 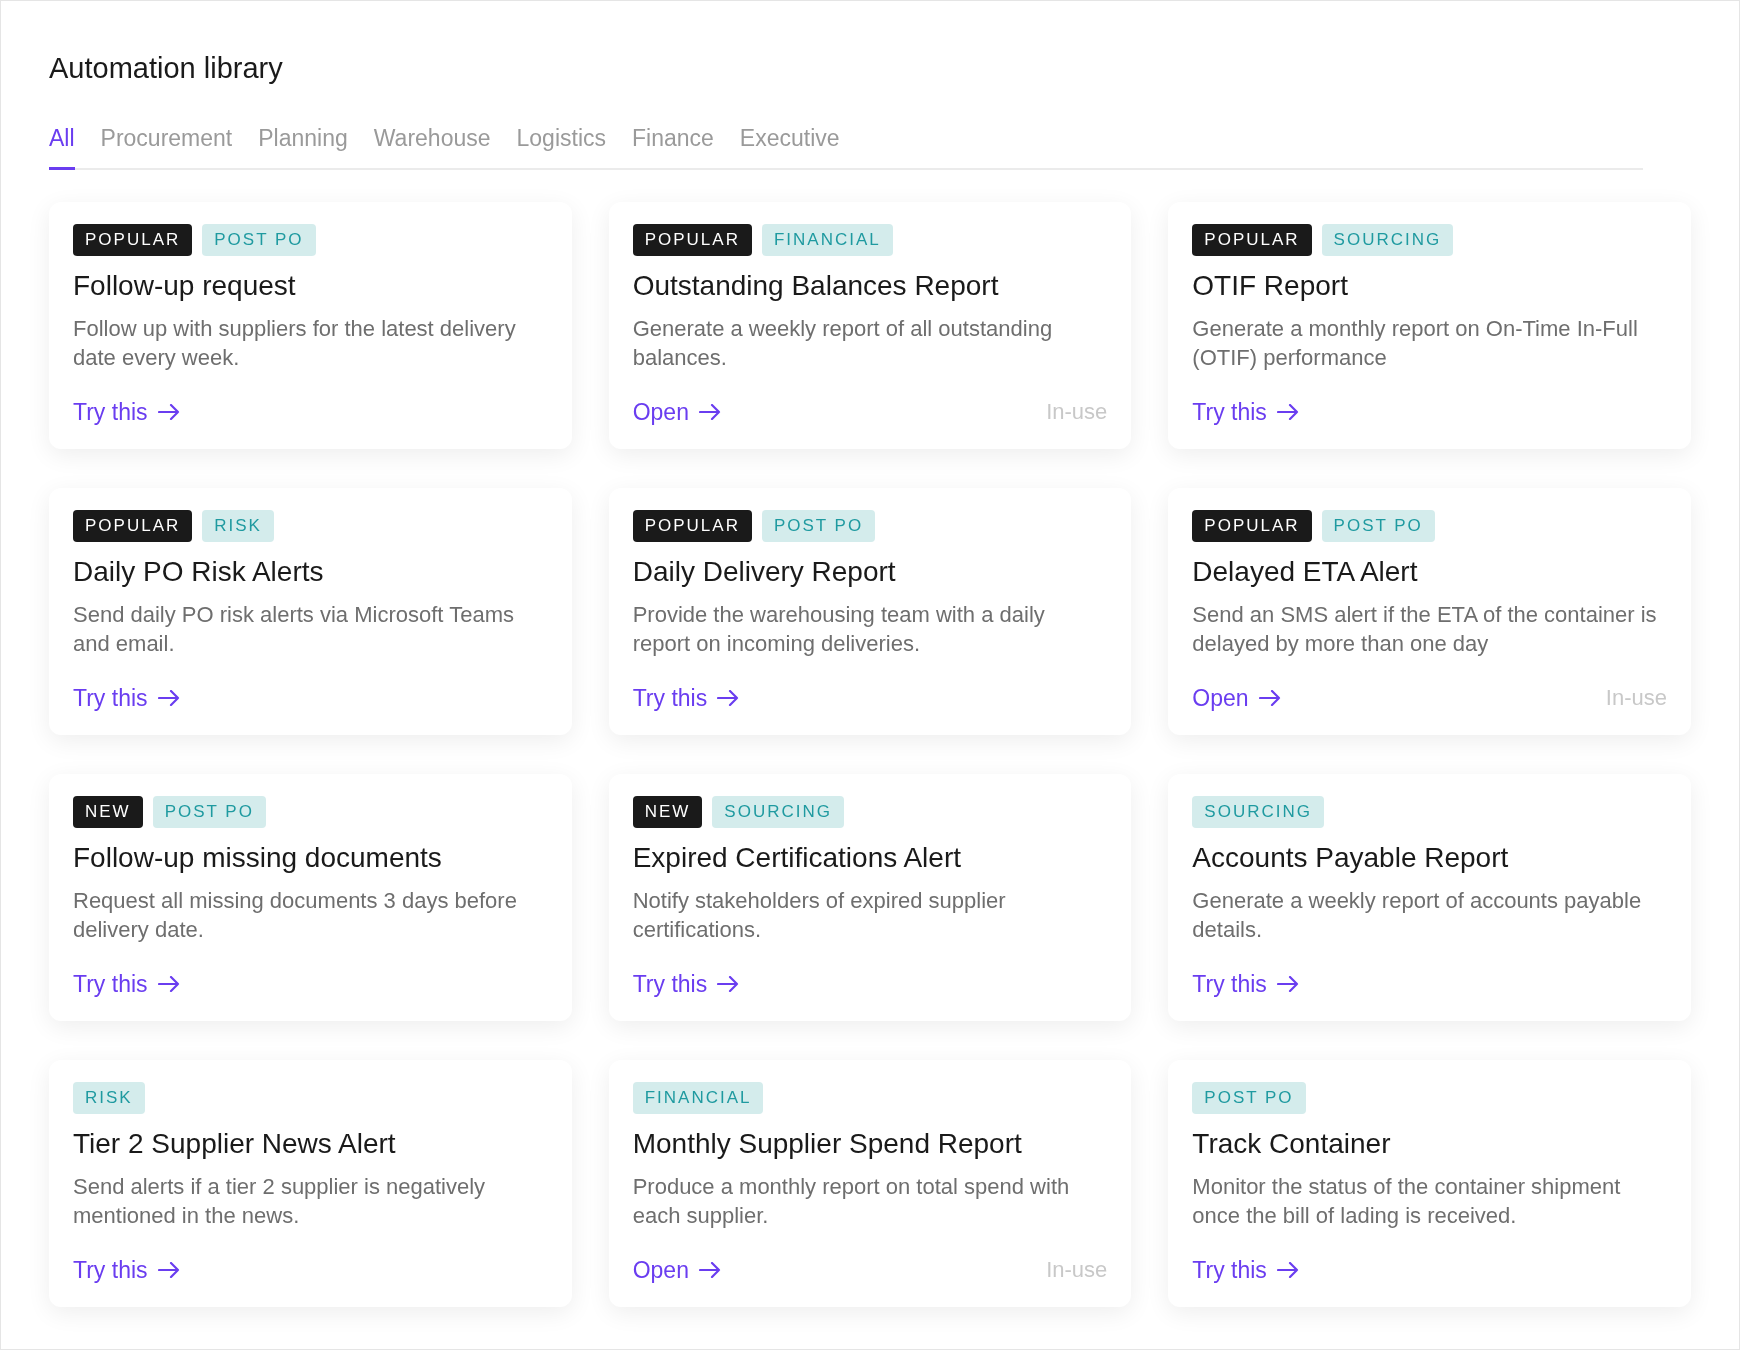 What do you see at coordinates (1415, 343) in the screenshot?
I see `card-description: Generate a monthly report on On-Time In-Full (OTIF) performance` at bounding box center [1415, 343].